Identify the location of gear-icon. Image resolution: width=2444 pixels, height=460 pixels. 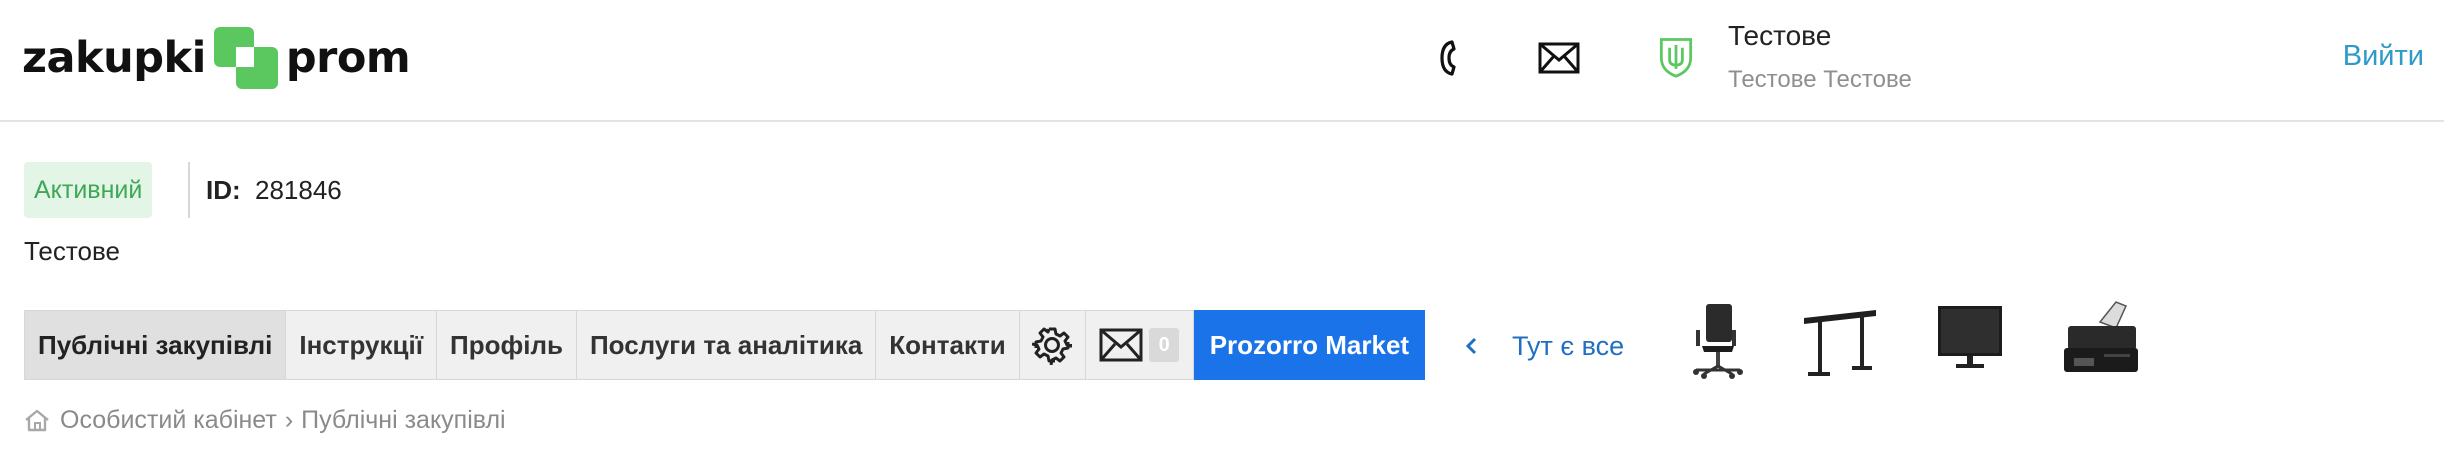
(1052, 346).